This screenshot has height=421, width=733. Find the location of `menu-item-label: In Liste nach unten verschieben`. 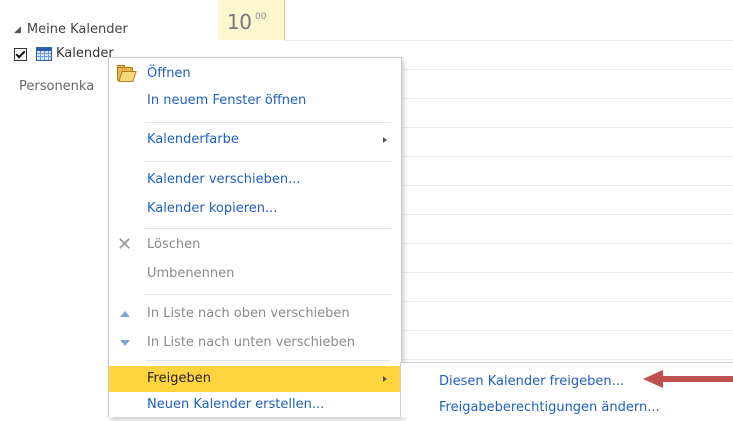

menu-item-label: In Liste nach unten verschieben is located at coordinates (251, 342).